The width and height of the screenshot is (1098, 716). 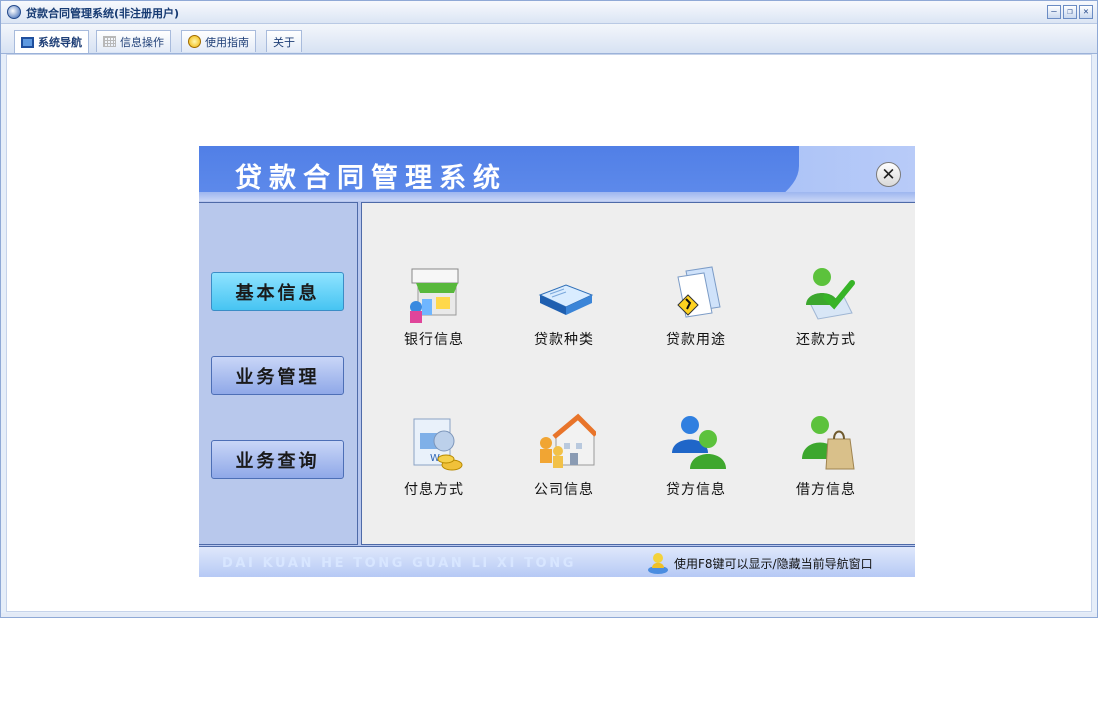 What do you see at coordinates (566, 299) in the screenshot?
I see `book-icon` at bounding box center [566, 299].